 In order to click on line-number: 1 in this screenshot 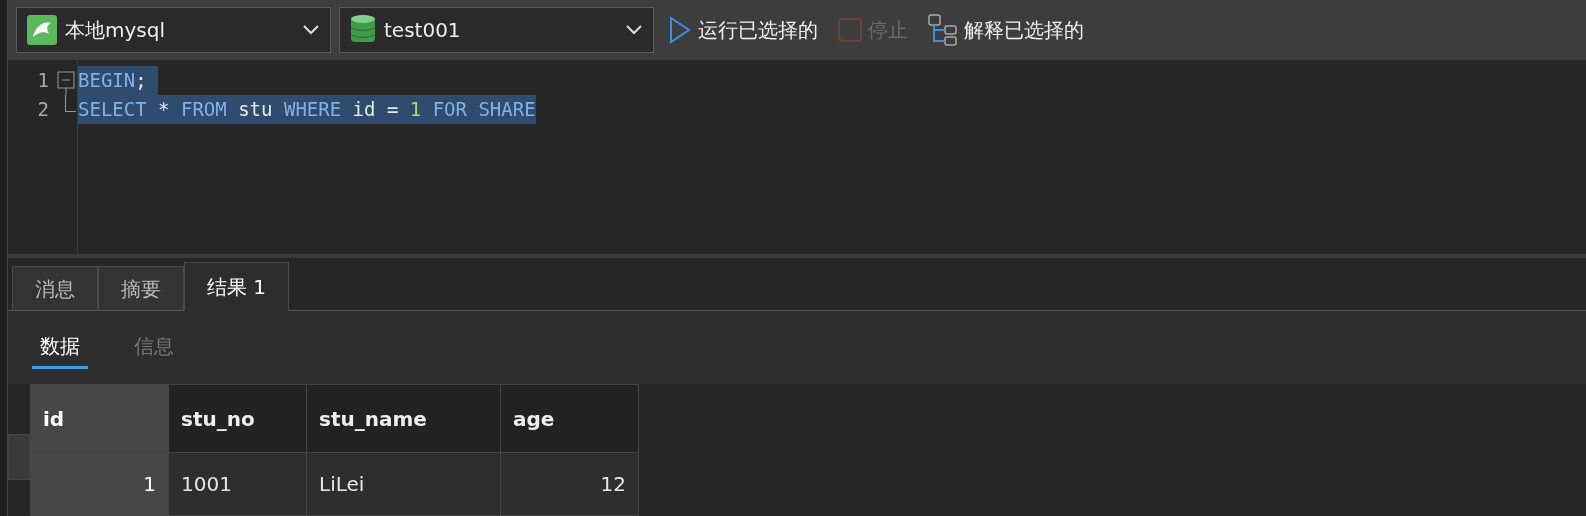, I will do `click(43, 81)`.